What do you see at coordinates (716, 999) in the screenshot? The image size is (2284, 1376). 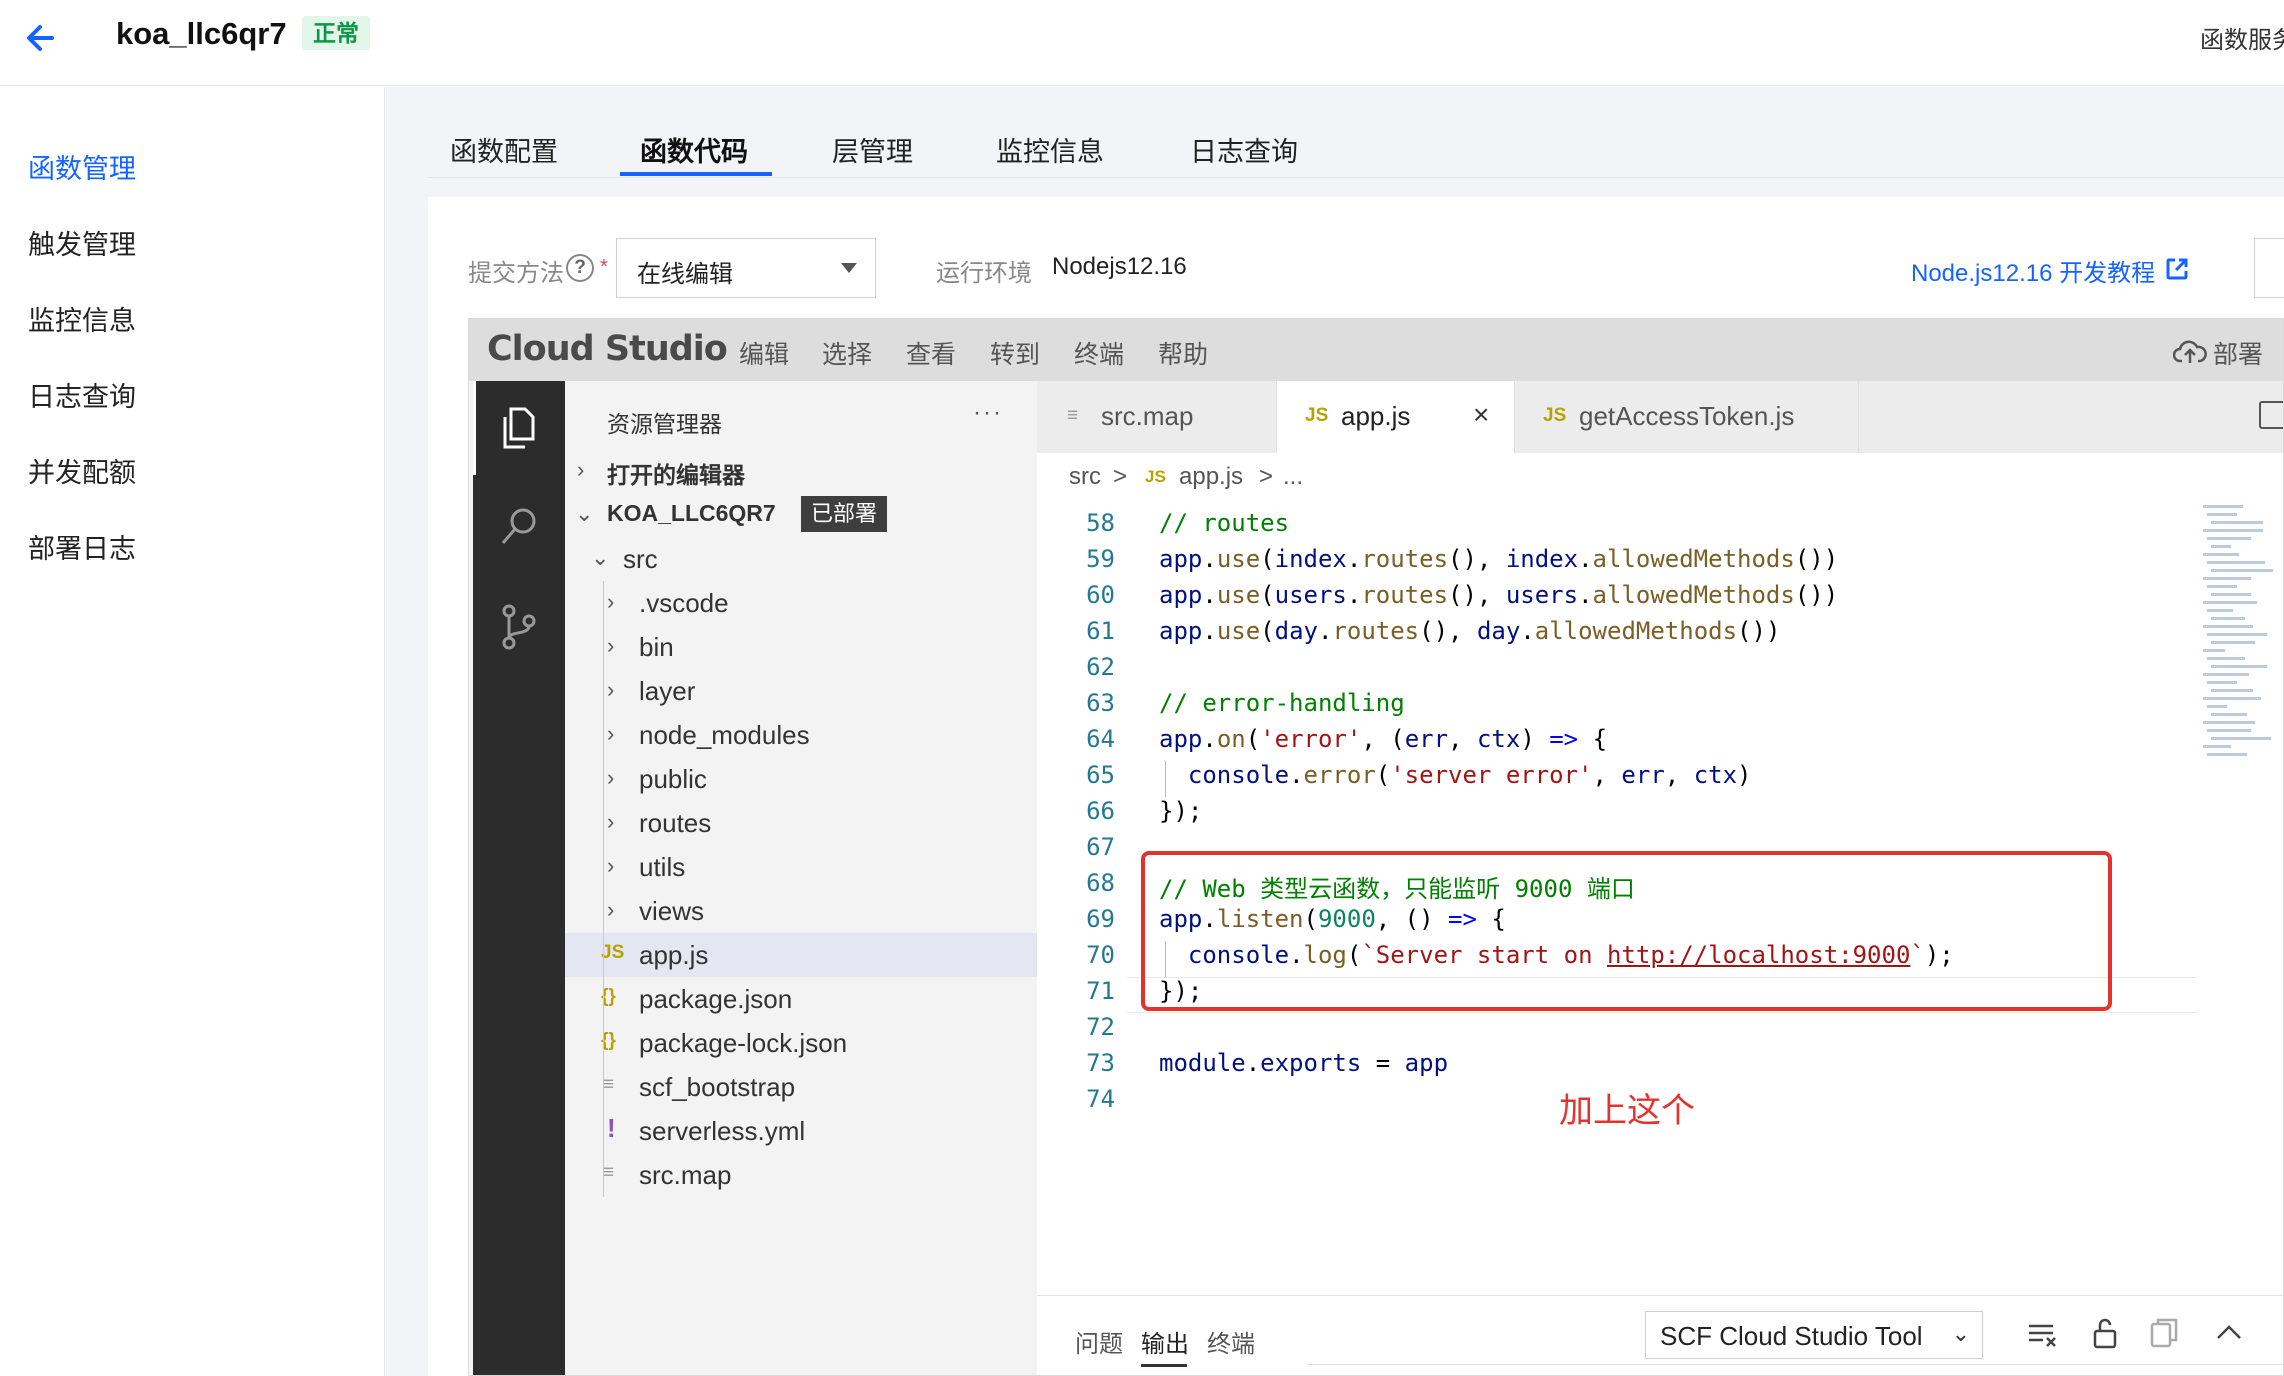 I see `tree-item-label: package.json` at bounding box center [716, 999].